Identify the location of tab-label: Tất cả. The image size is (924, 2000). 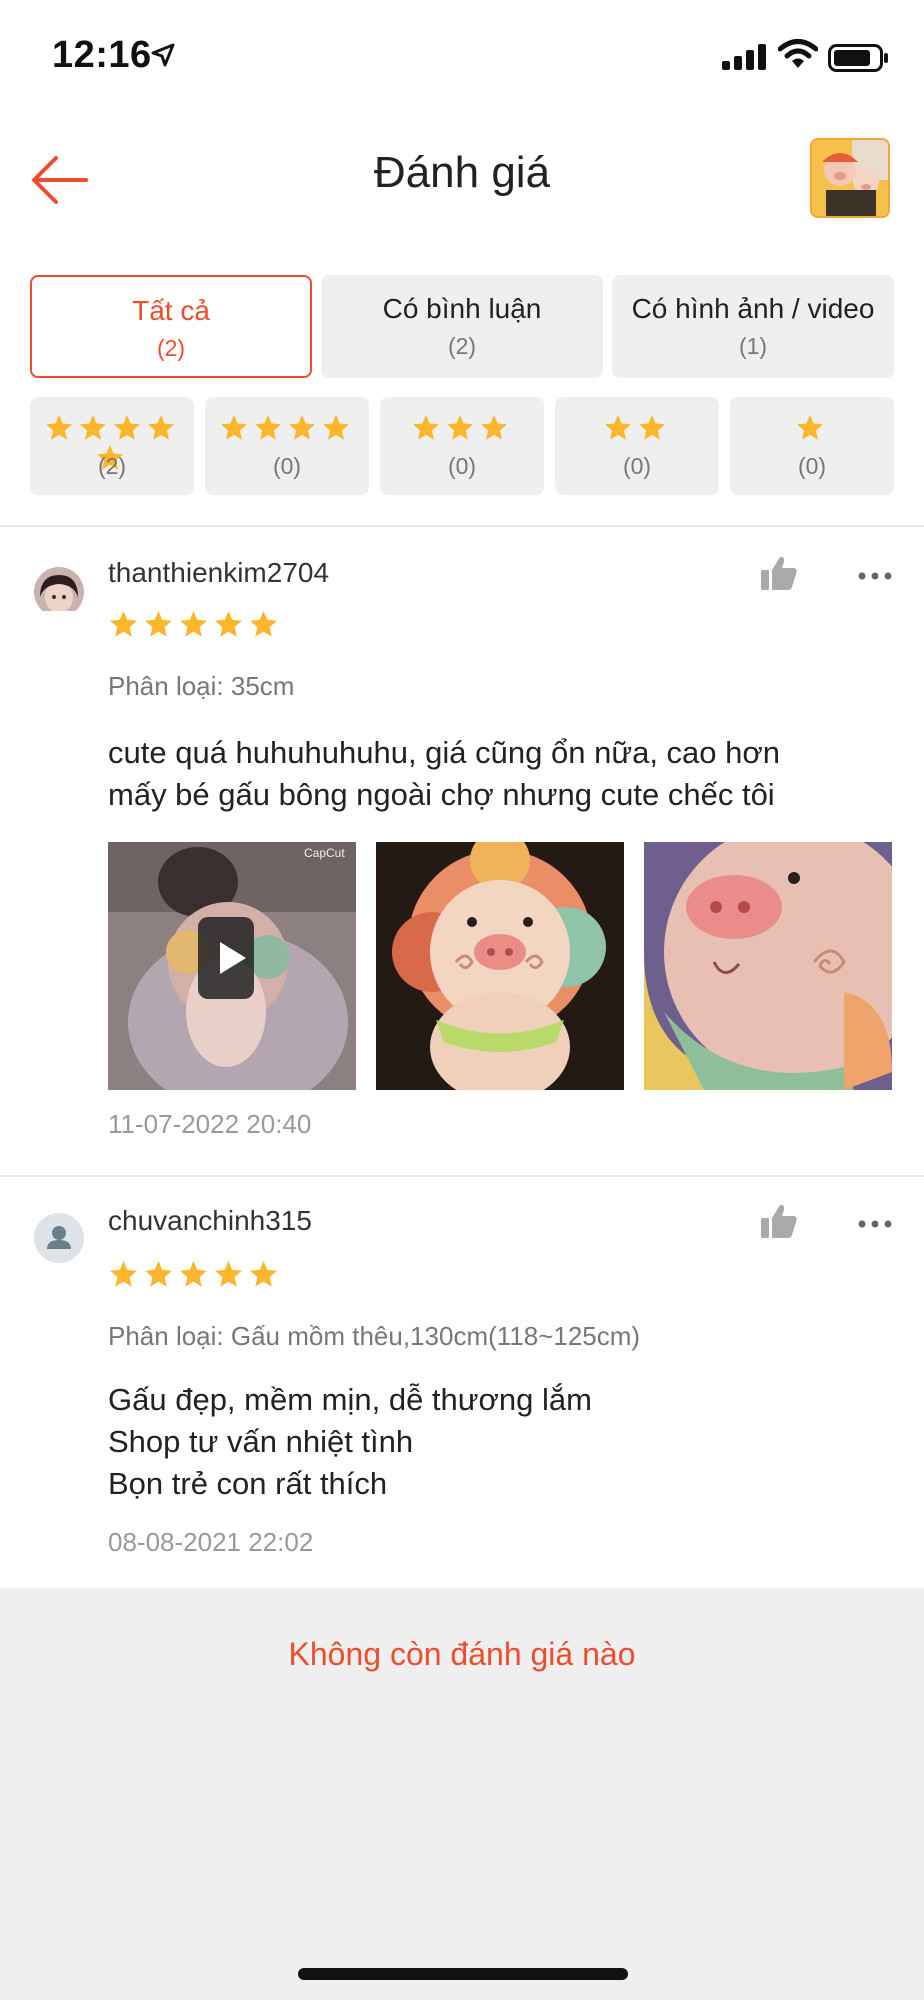
(171, 310).